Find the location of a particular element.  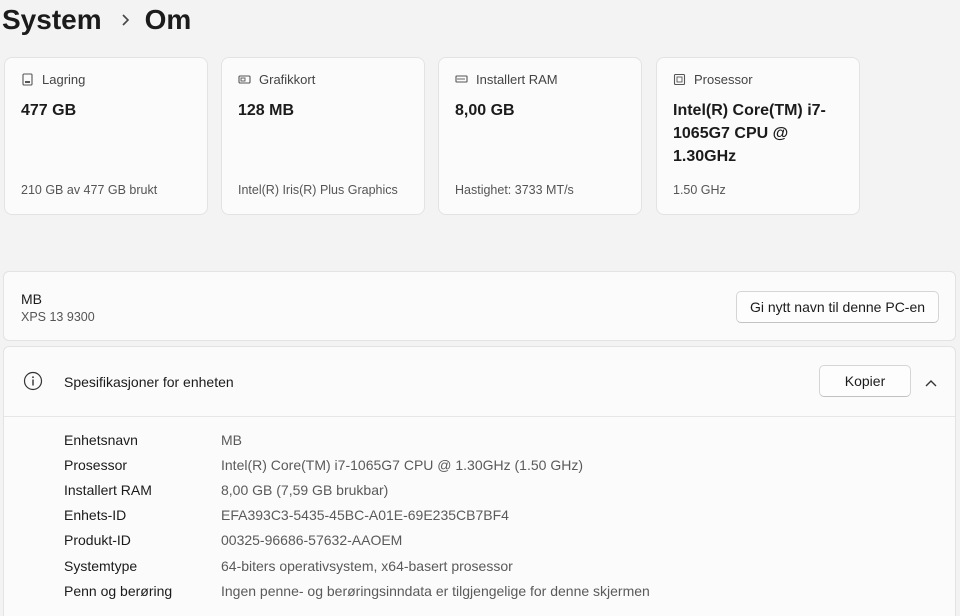

chevron-right-icon is located at coordinates (125, 20).